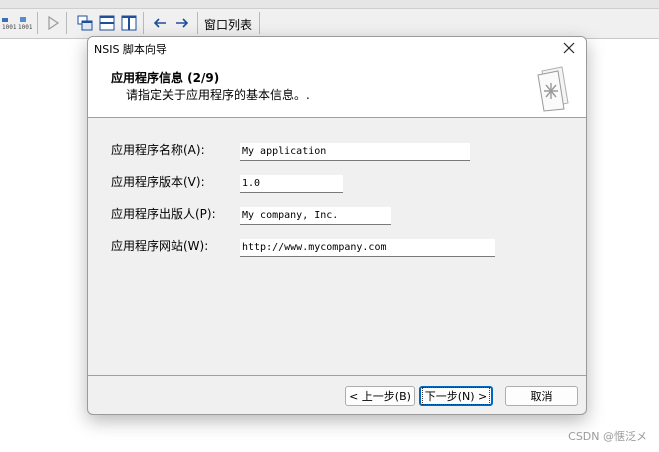 This screenshot has height=452, width=659. Describe the element at coordinates (291, 184) in the screenshot. I see `app-version-input` at that location.